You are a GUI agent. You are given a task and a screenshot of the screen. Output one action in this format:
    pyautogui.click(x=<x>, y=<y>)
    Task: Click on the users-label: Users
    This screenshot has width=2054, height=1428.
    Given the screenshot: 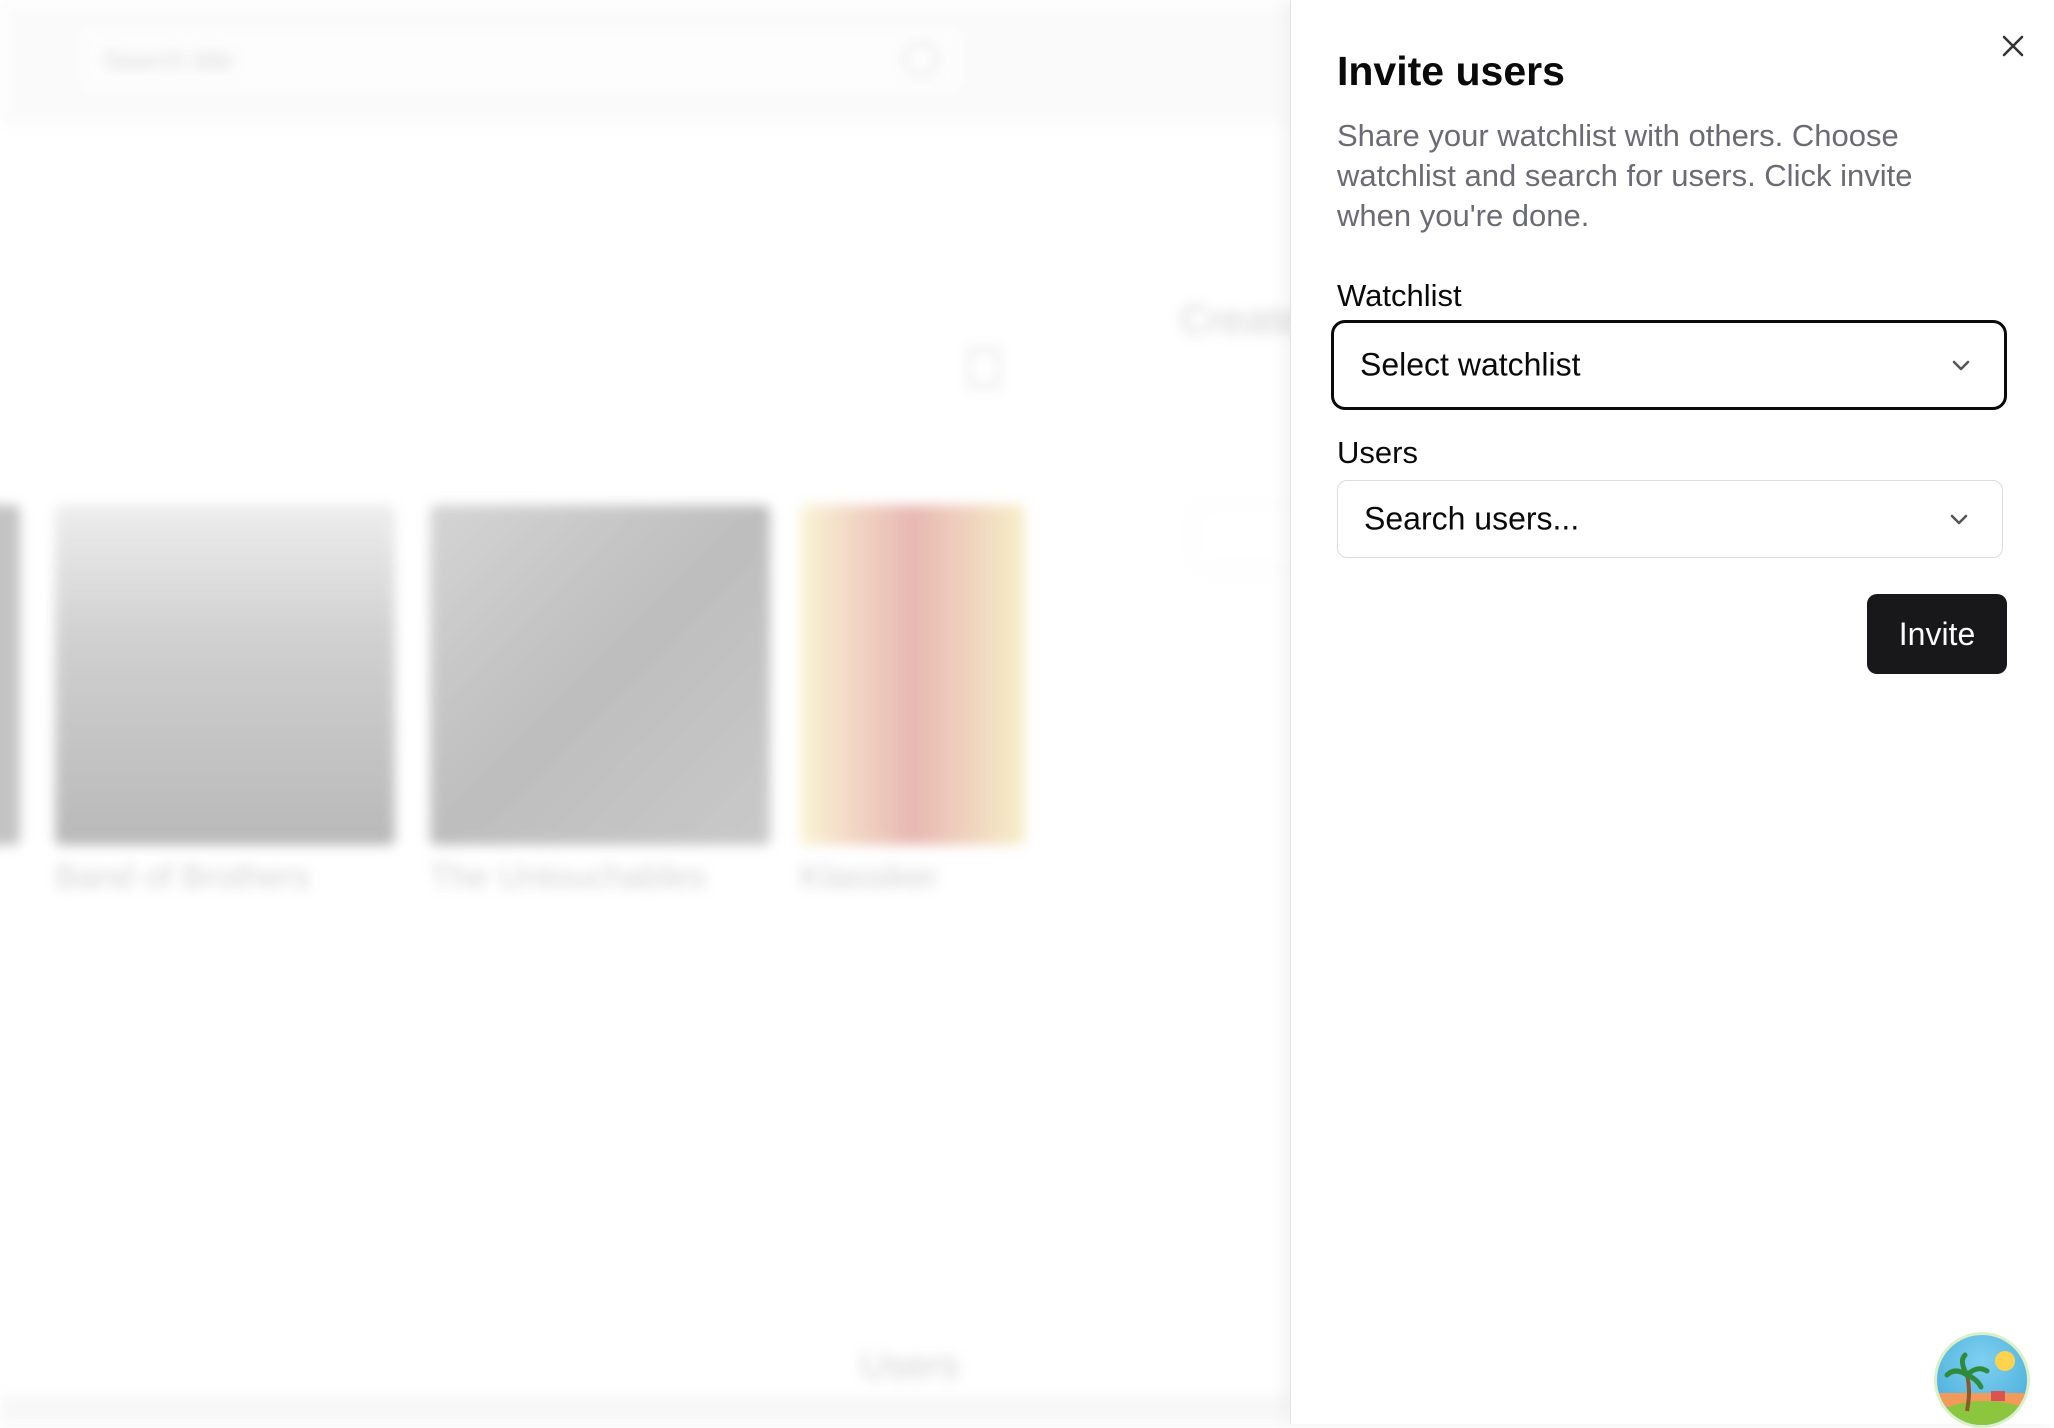 What is the action you would take?
    pyautogui.click(x=1377, y=452)
    